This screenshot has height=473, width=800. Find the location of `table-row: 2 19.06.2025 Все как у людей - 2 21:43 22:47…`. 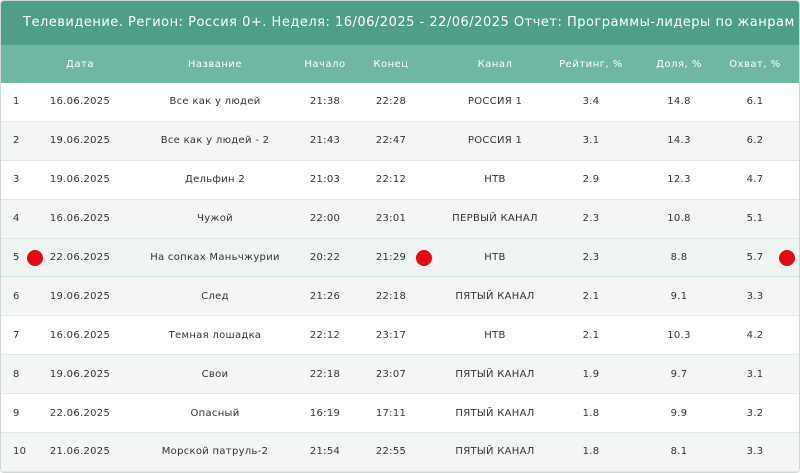

table-row: 2 19.06.2025 Все как у людей - 2 21:43 22:47… is located at coordinates (400, 141).